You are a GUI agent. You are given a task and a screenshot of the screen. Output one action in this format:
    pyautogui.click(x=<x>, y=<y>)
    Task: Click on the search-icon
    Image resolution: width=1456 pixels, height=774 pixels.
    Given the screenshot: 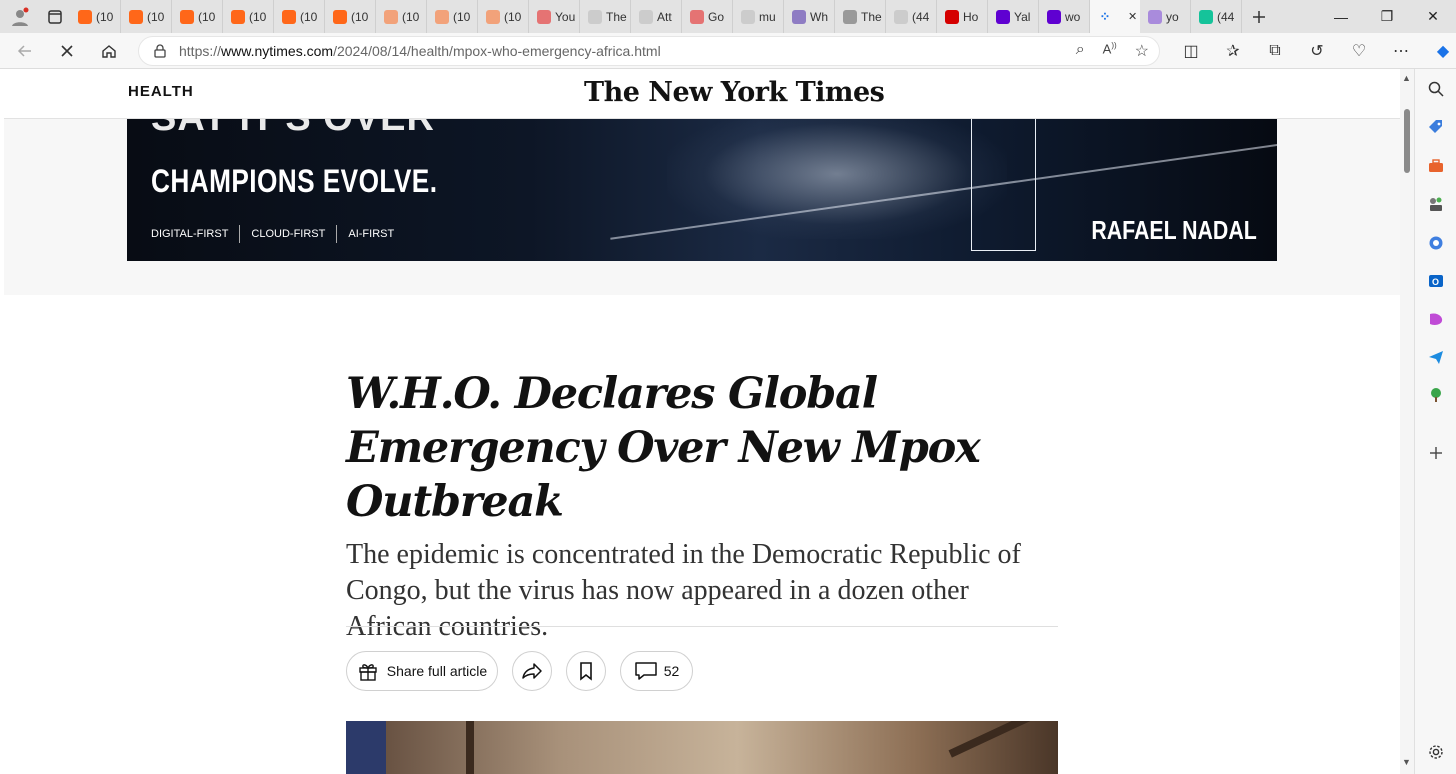 What is the action you would take?
    pyautogui.click(x=1436, y=89)
    